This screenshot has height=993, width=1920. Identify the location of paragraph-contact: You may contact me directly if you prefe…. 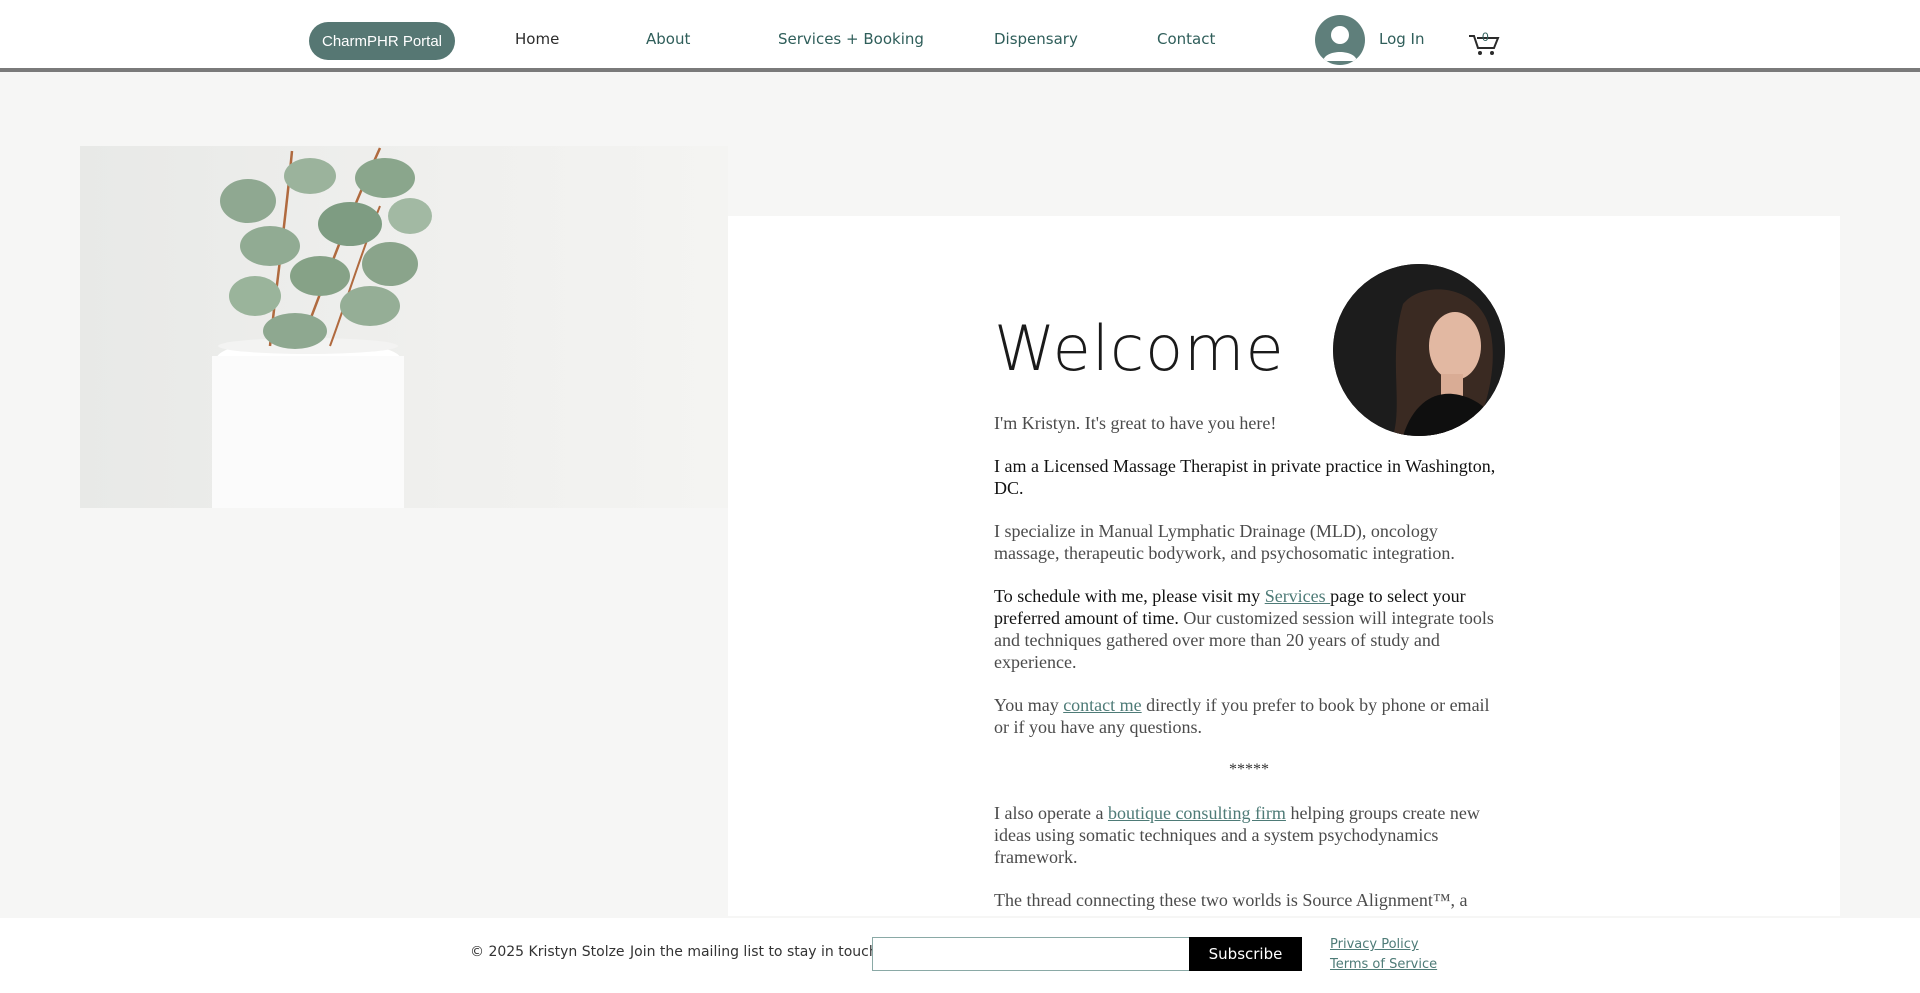
(1249, 716).